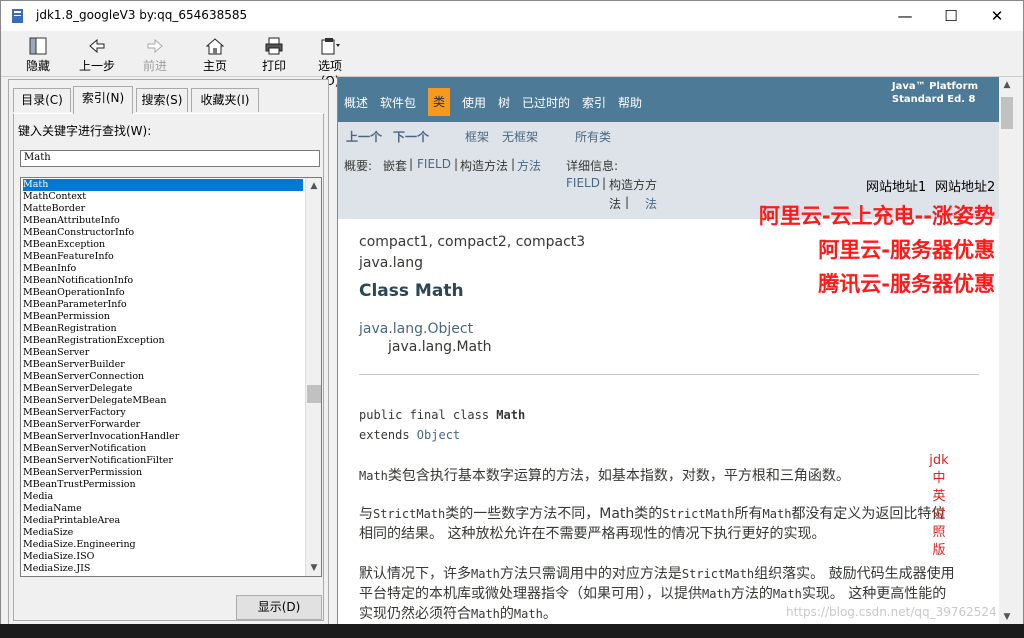  I want to click on index-list-item: MBeanServerFactory, so click(163, 413).